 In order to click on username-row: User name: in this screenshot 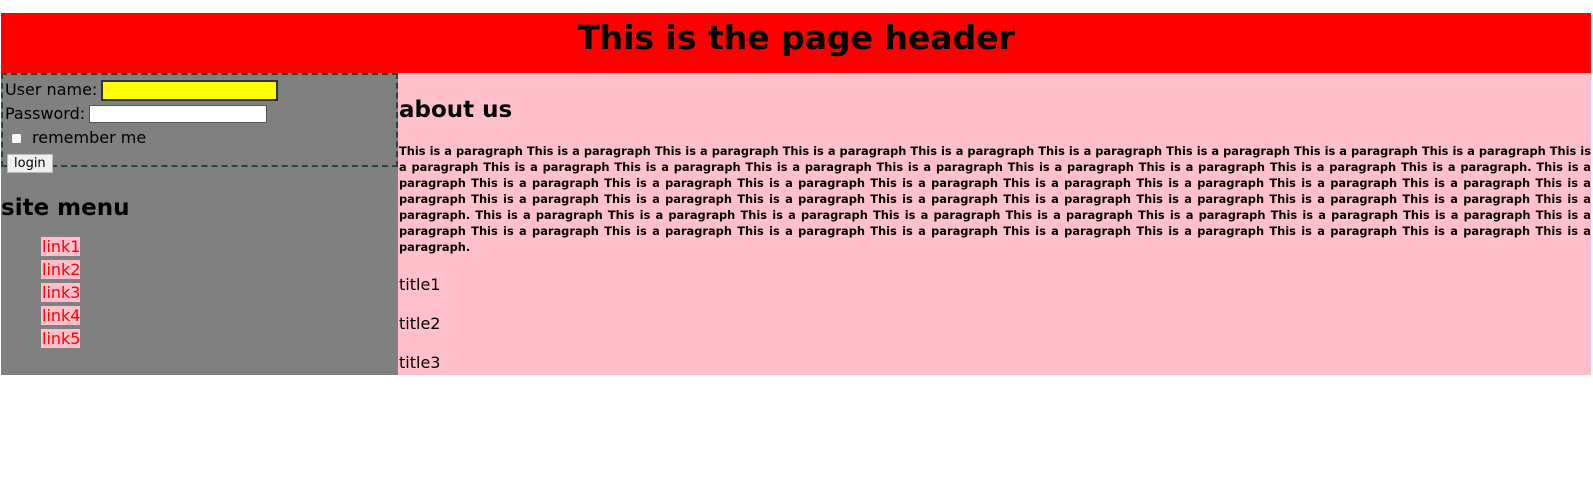, I will do `click(200, 90)`.